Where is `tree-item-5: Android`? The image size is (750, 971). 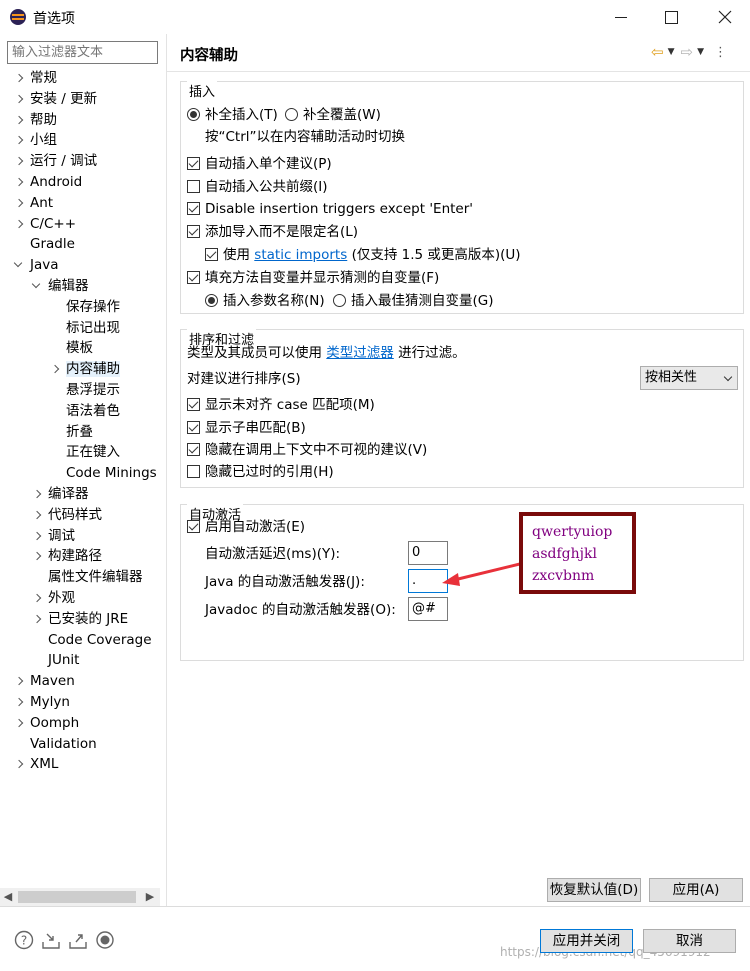
tree-item-5: Android is located at coordinates (56, 182).